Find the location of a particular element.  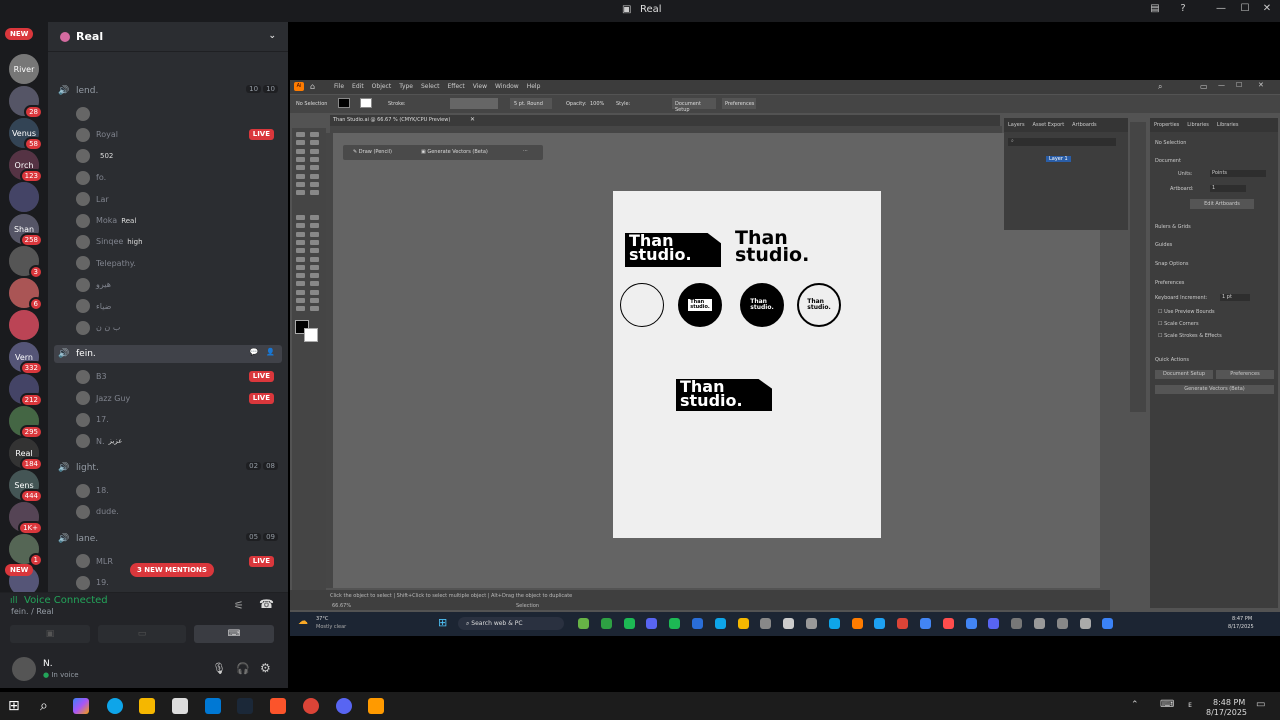

server-icon-button: 28 is located at coordinates (26, 102).